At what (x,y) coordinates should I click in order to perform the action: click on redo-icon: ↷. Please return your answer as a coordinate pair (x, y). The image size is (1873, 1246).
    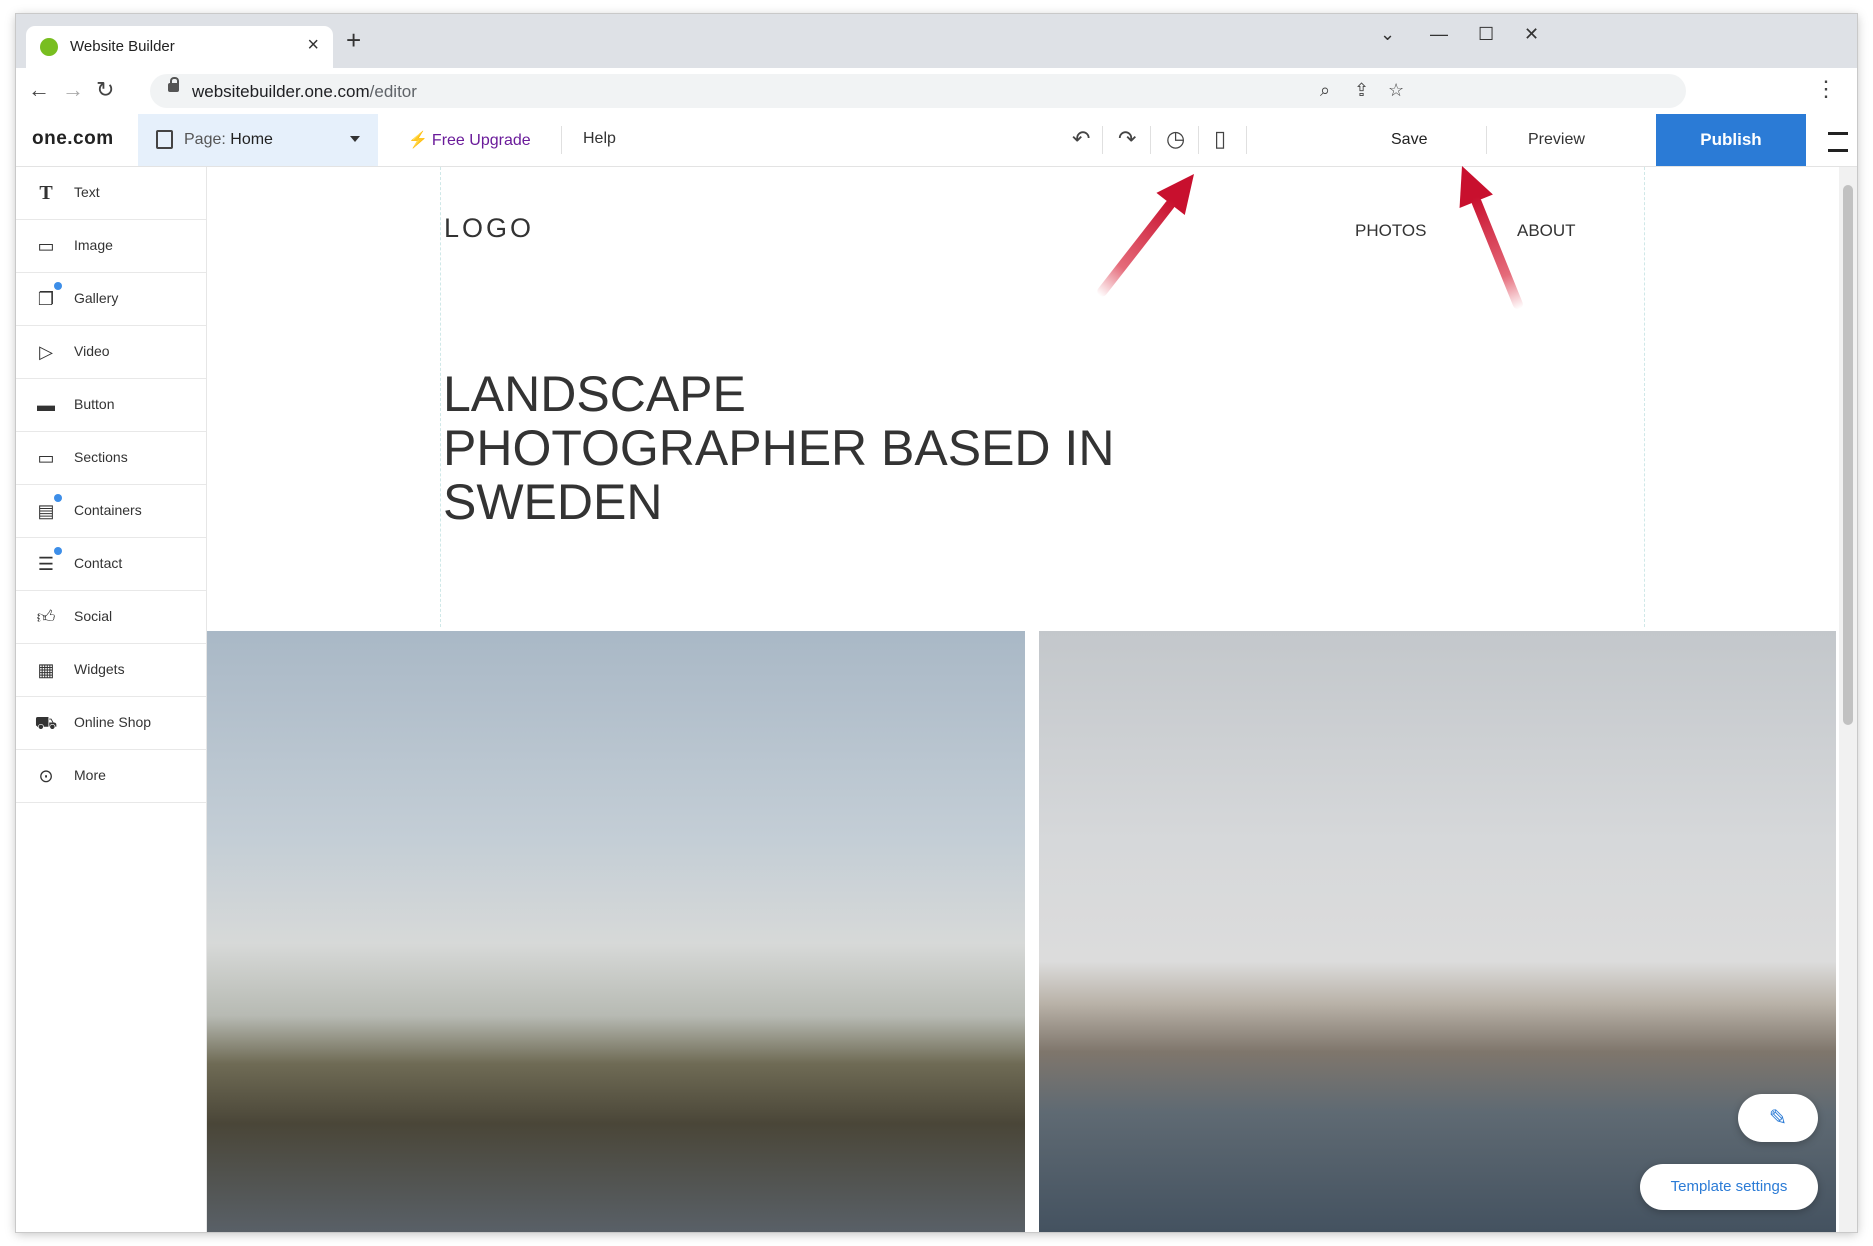
    Looking at the image, I should click on (1127, 139).